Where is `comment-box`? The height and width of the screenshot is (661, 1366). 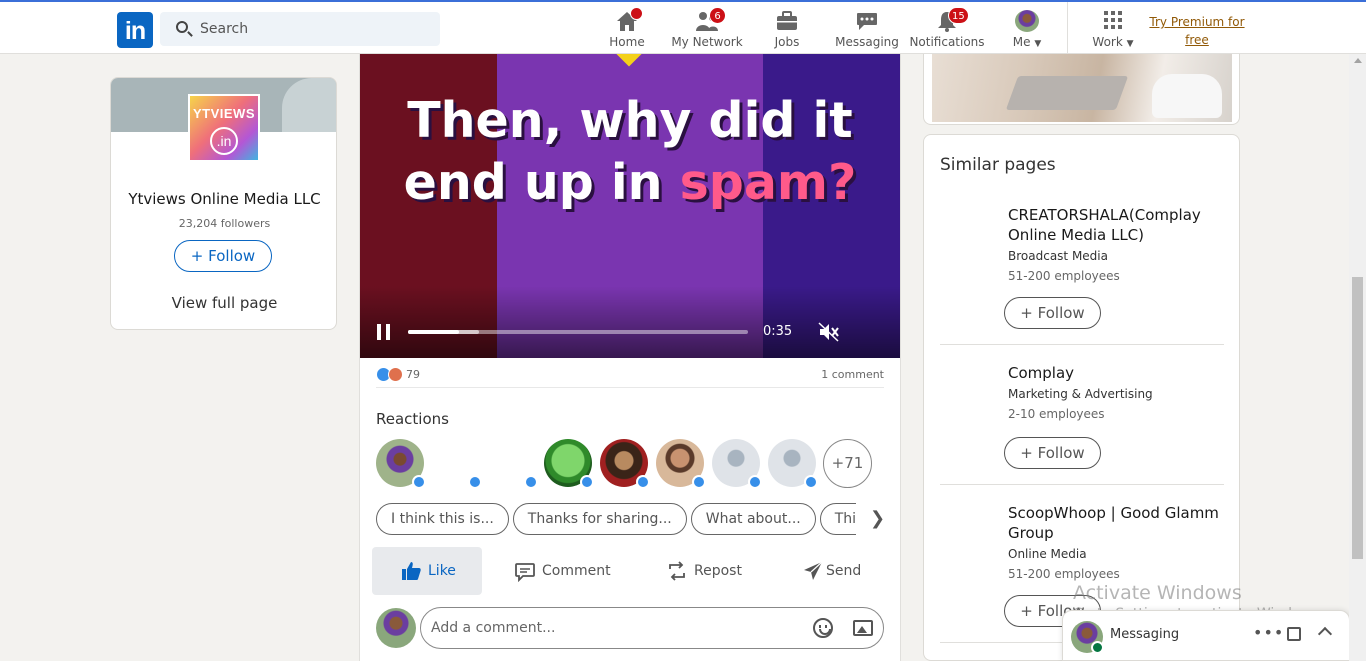
comment-box is located at coordinates (652, 628).